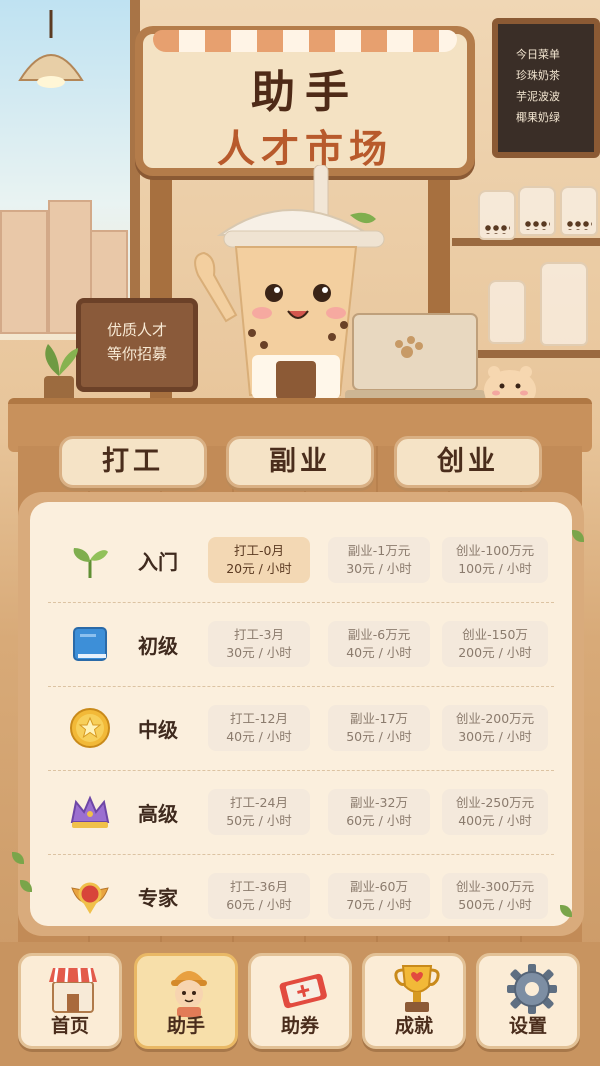 This screenshot has width=600, height=1066. I want to click on level-name: 入门, so click(158, 562).